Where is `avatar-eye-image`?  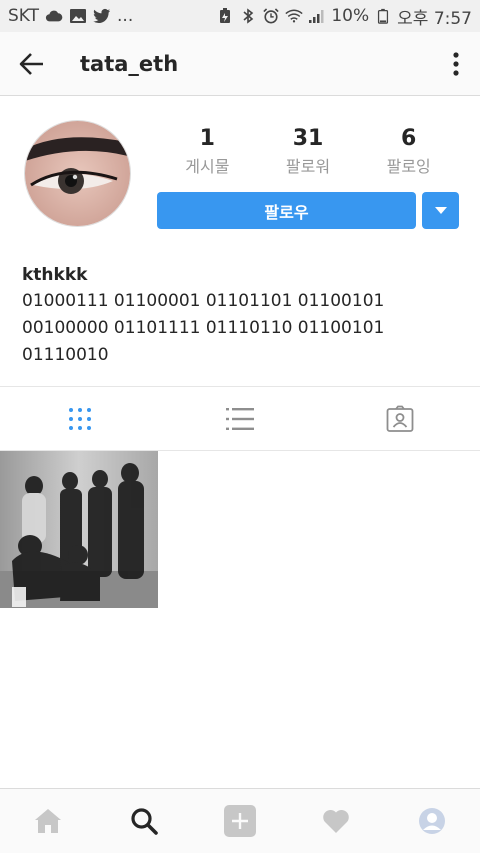 avatar-eye-image is located at coordinates (77, 173).